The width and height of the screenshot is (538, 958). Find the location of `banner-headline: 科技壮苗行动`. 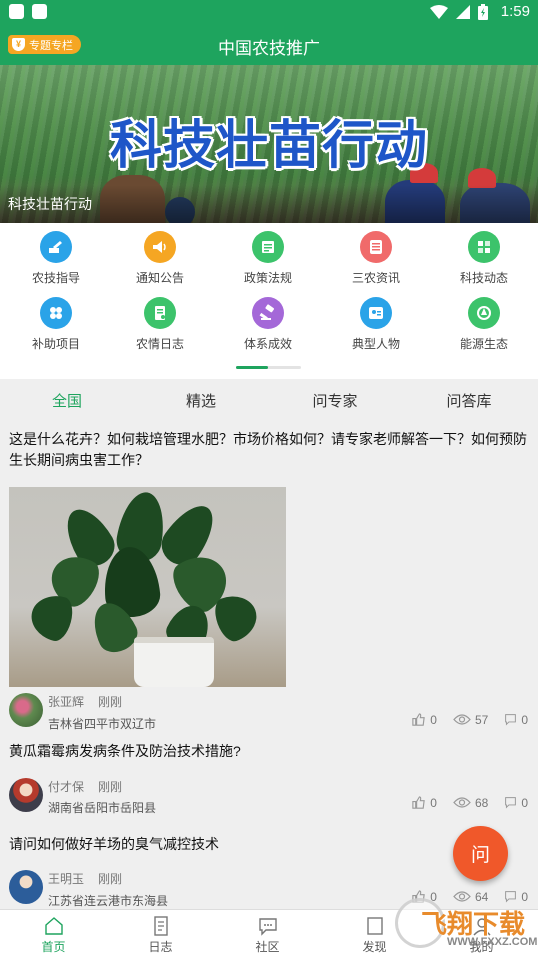

banner-headline: 科技壮苗行动 is located at coordinates (268, 146).